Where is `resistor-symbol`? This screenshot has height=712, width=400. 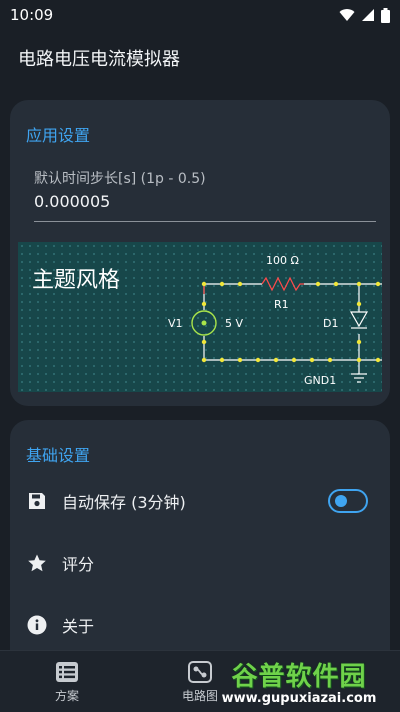
resistor-symbol is located at coordinates (282, 284).